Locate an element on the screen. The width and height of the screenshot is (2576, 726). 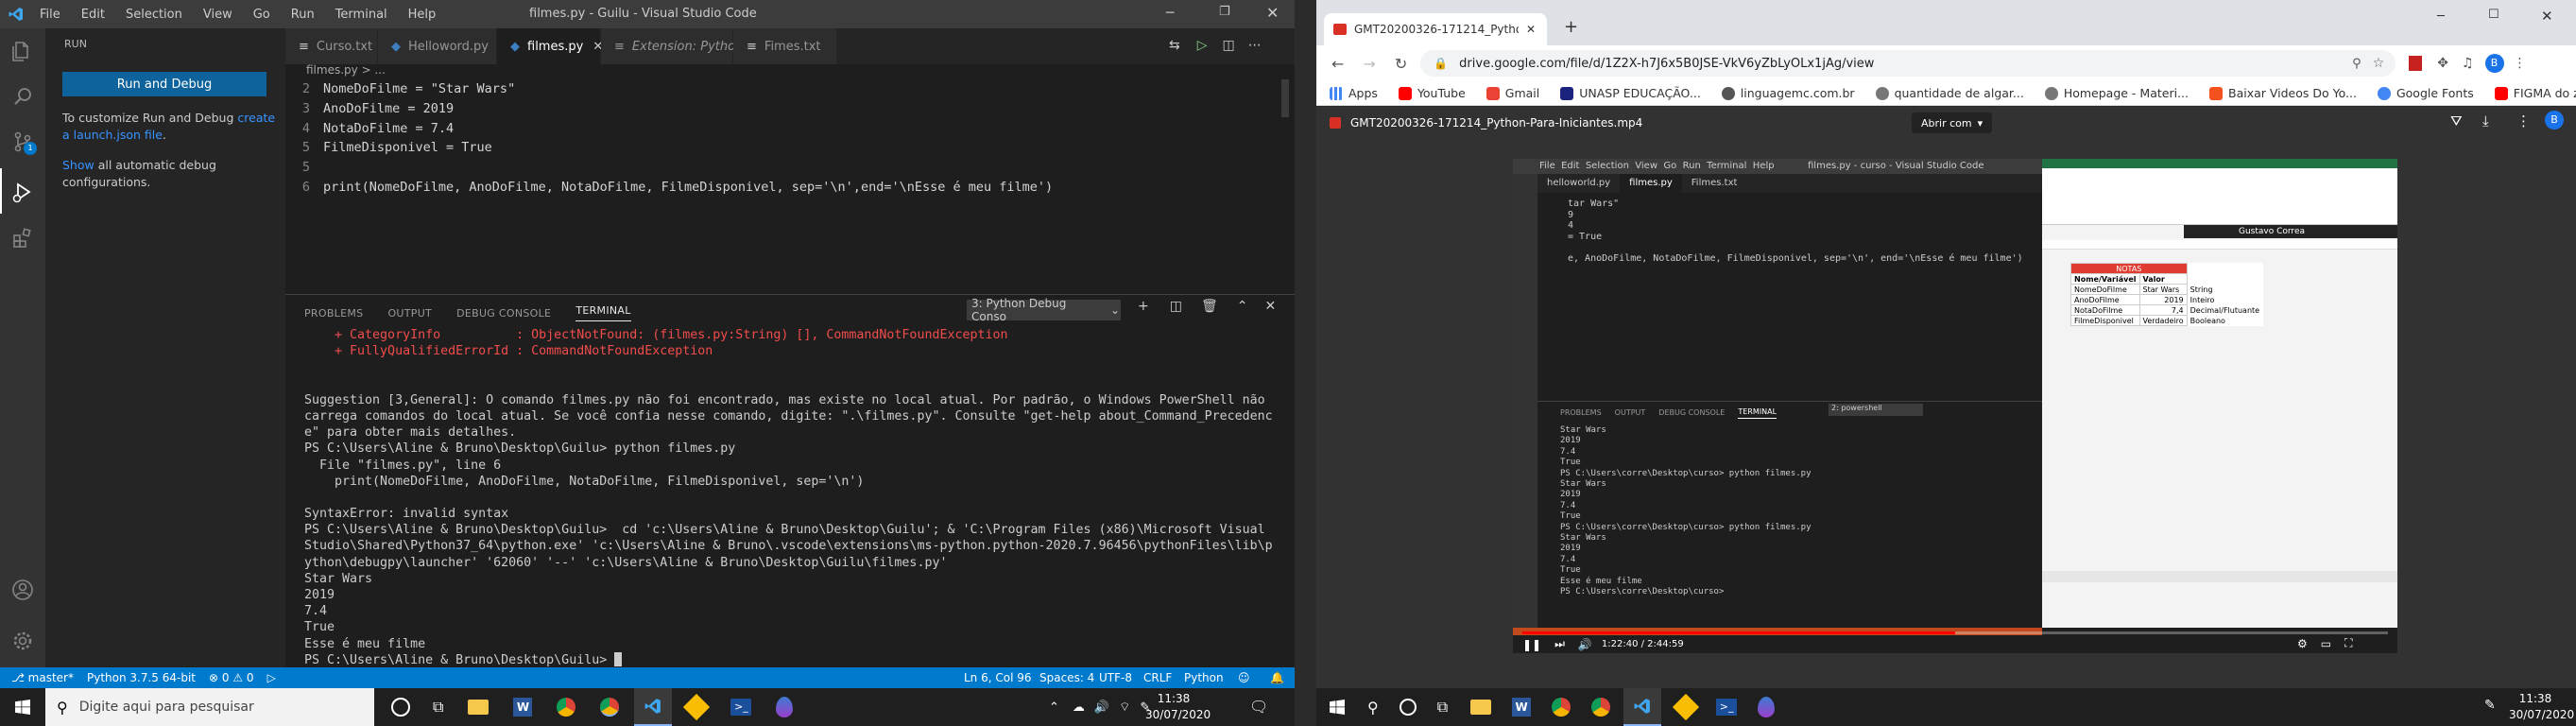
maximize-panel-icon: ⌃ is located at coordinates (1242, 306).